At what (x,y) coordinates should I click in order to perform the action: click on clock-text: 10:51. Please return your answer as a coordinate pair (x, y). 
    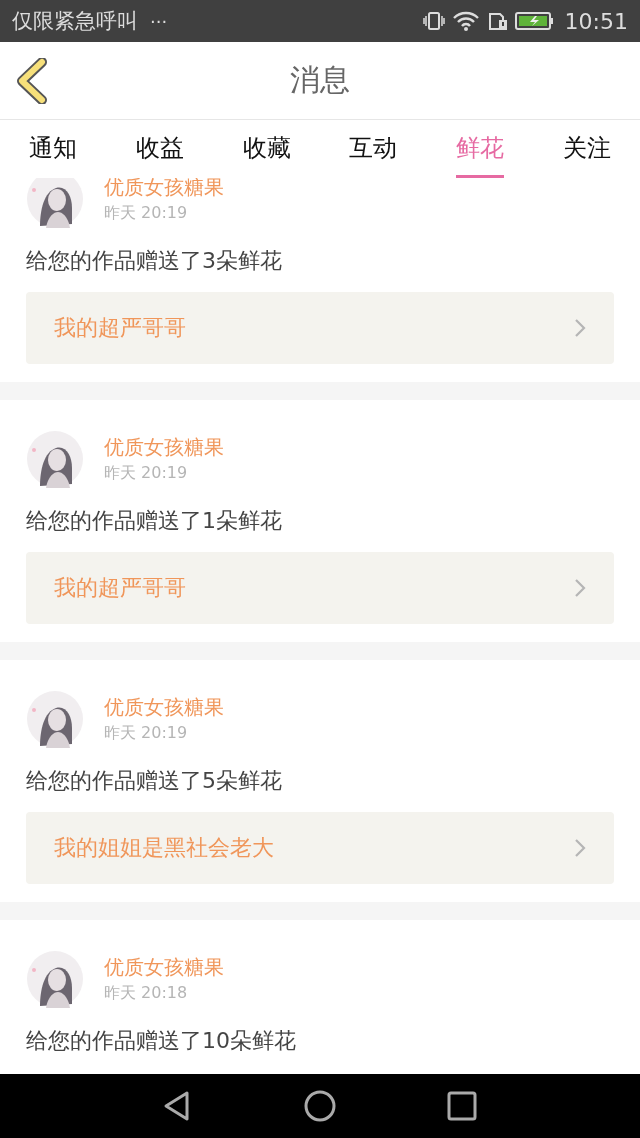
    Looking at the image, I should click on (596, 21).